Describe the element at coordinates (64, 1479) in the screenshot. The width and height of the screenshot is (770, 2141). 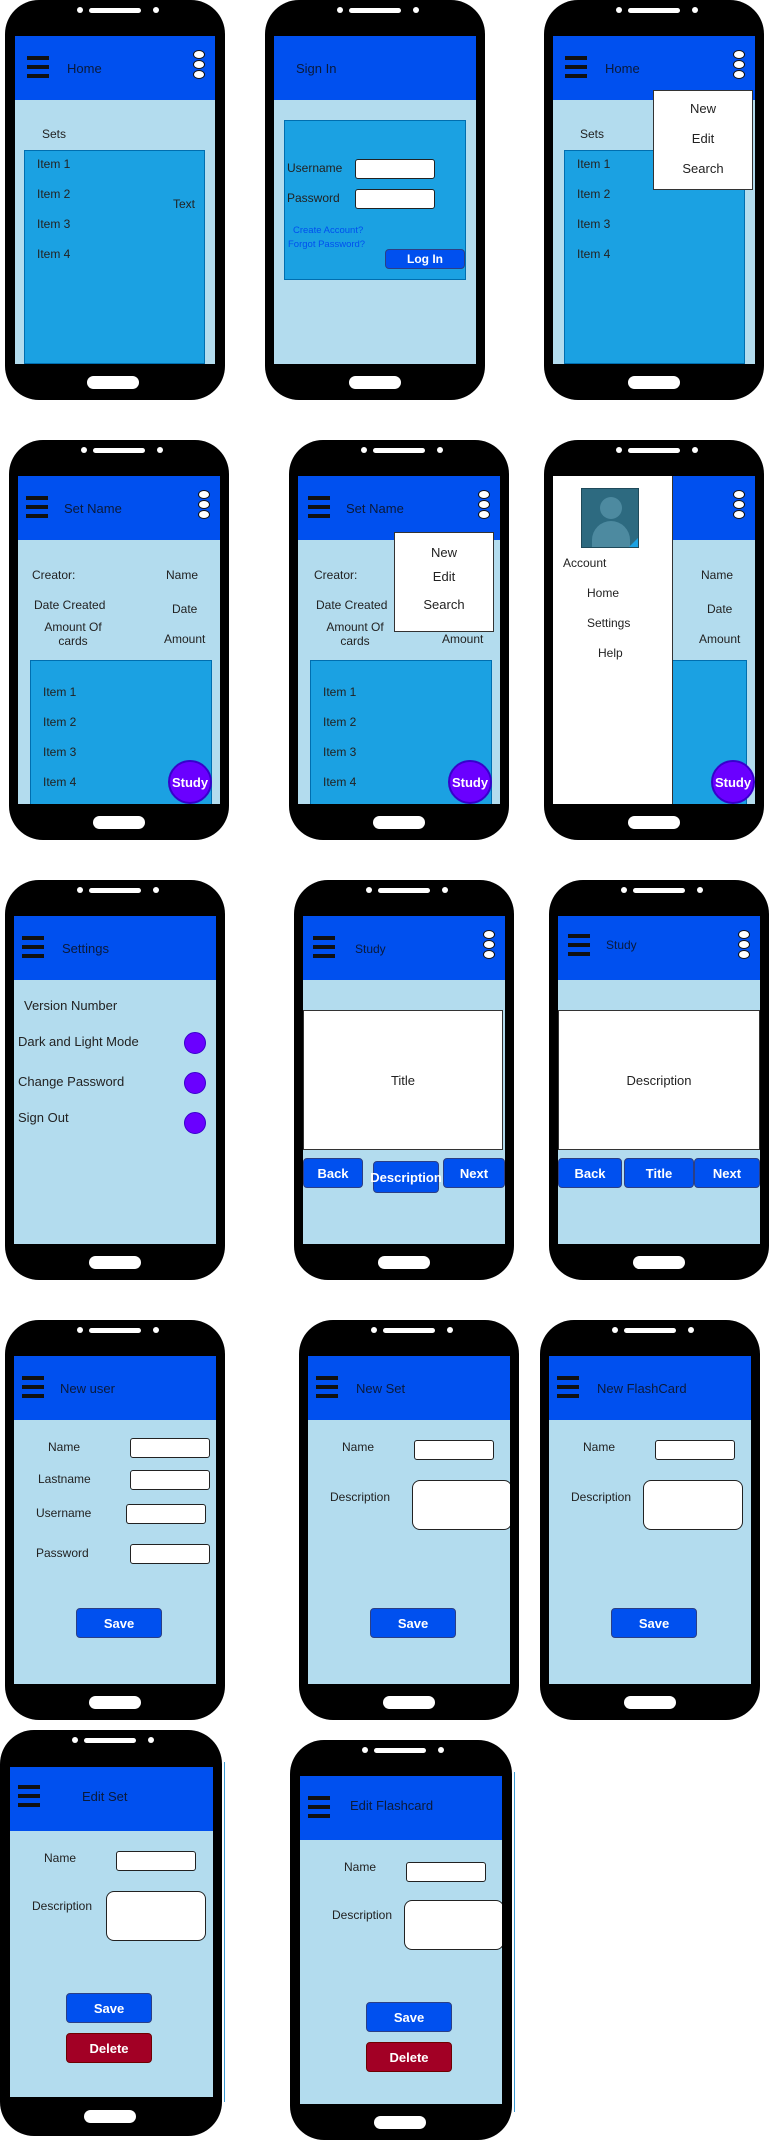
I see `lastname-label: Lastname` at that location.